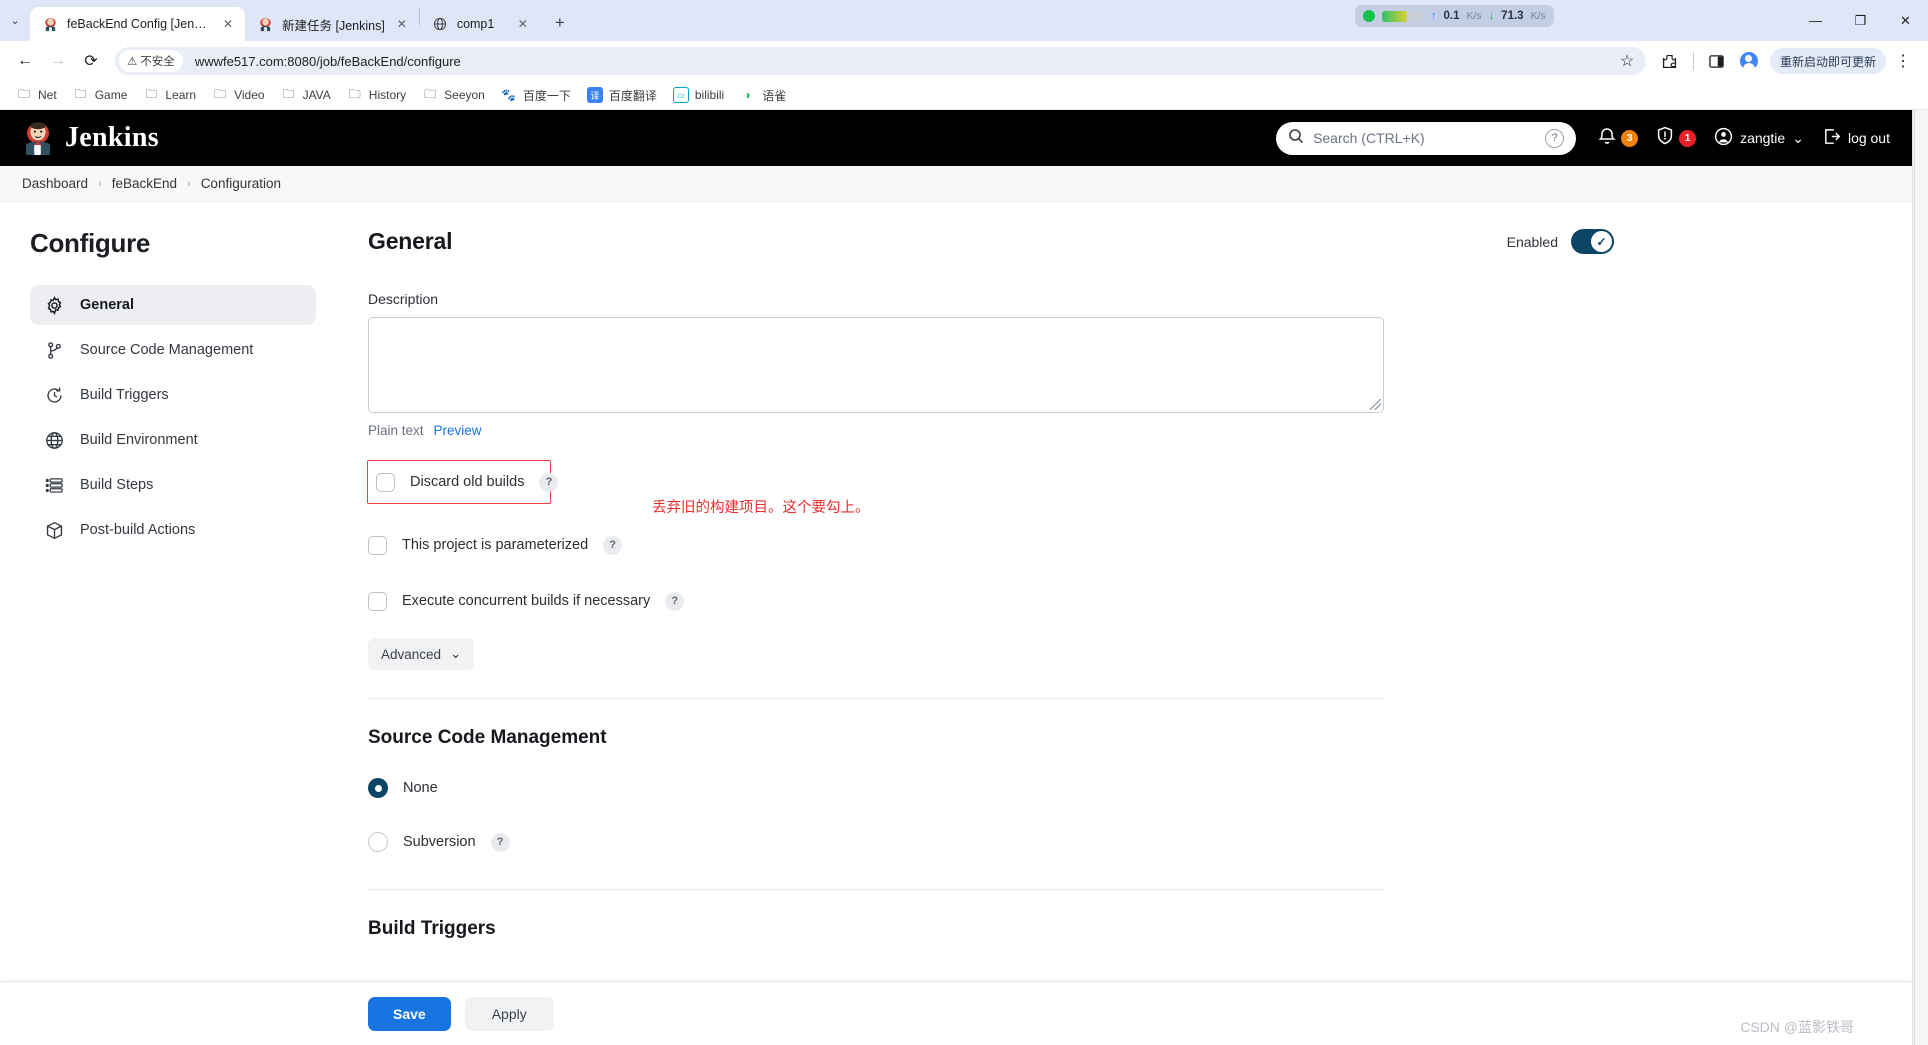 This screenshot has height=1045, width=1928. Describe the element at coordinates (763, 95) in the screenshot. I see `bookmark-yuque: ◗ 语雀` at that location.